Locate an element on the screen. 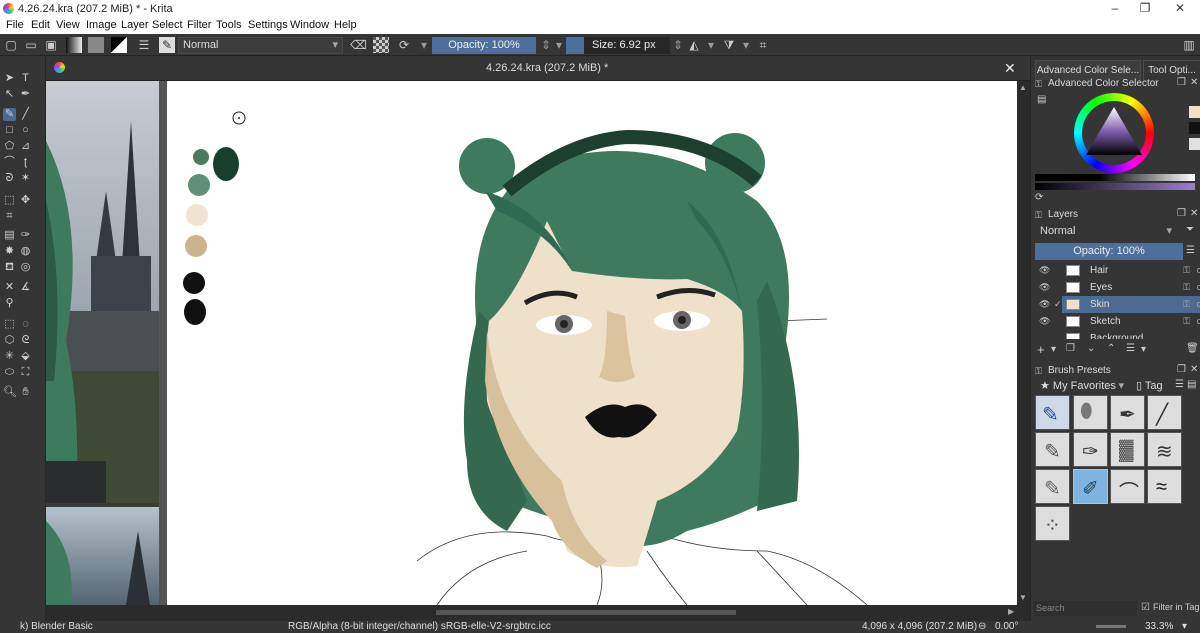 This screenshot has height=633, width=1200. fg-bg-color-icon is located at coordinates (119, 45).